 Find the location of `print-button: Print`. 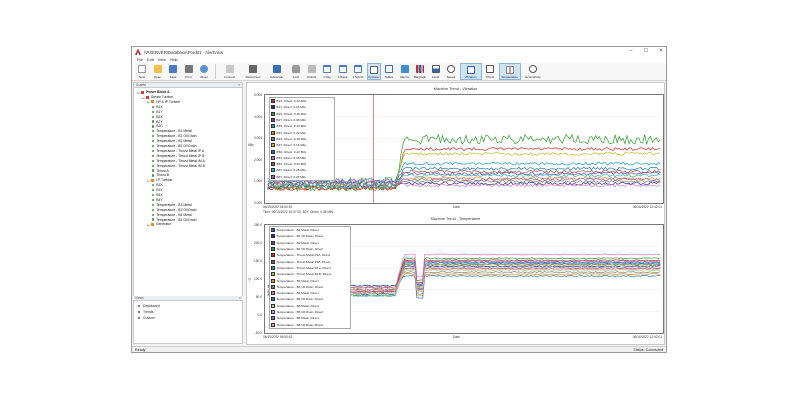

print-button: Print is located at coordinates (189, 71).